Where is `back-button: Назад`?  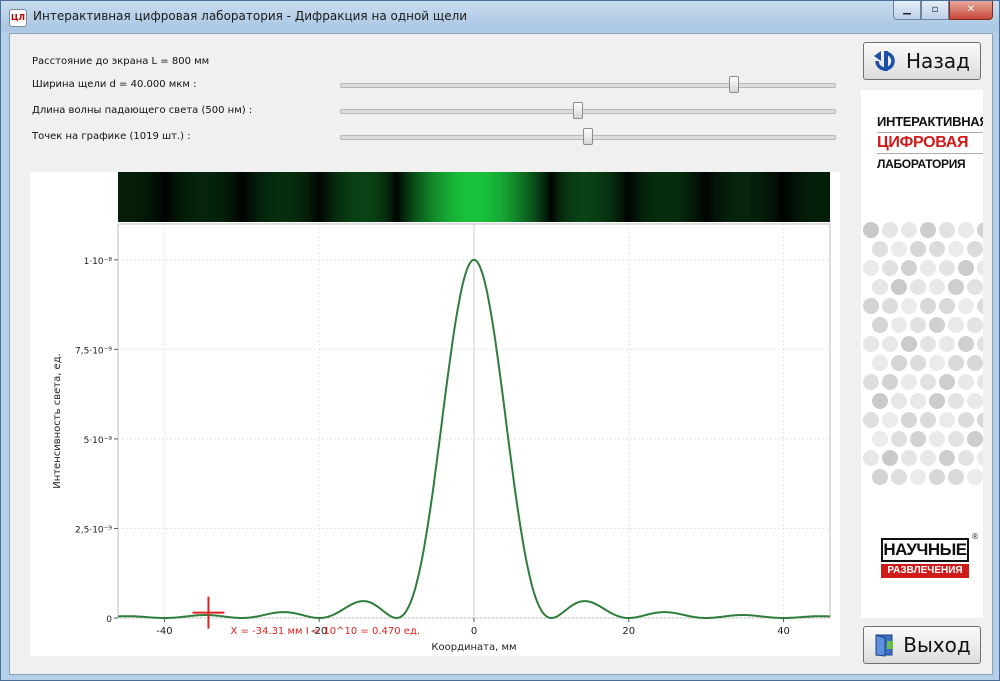 back-button: Назад is located at coordinates (922, 61).